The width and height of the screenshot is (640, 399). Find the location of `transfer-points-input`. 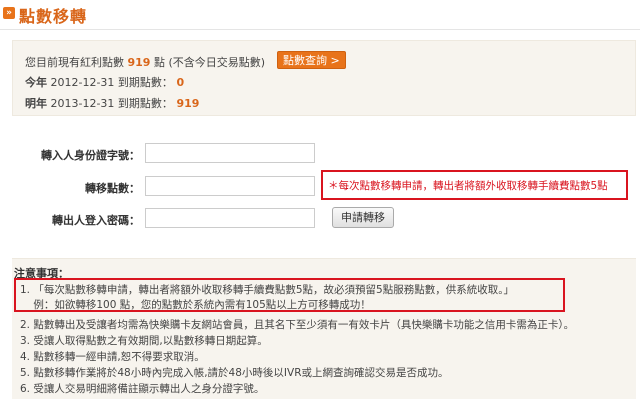

transfer-points-input is located at coordinates (230, 186).